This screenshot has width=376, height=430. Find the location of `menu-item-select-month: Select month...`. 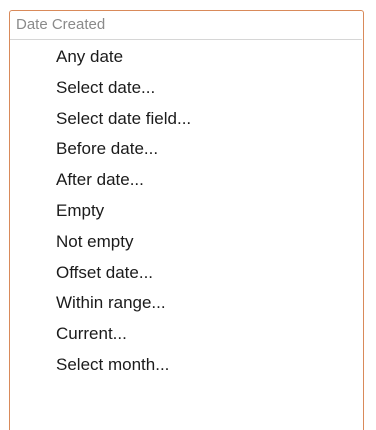

menu-item-select-month: Select month... is located at coordinates (186, 365).